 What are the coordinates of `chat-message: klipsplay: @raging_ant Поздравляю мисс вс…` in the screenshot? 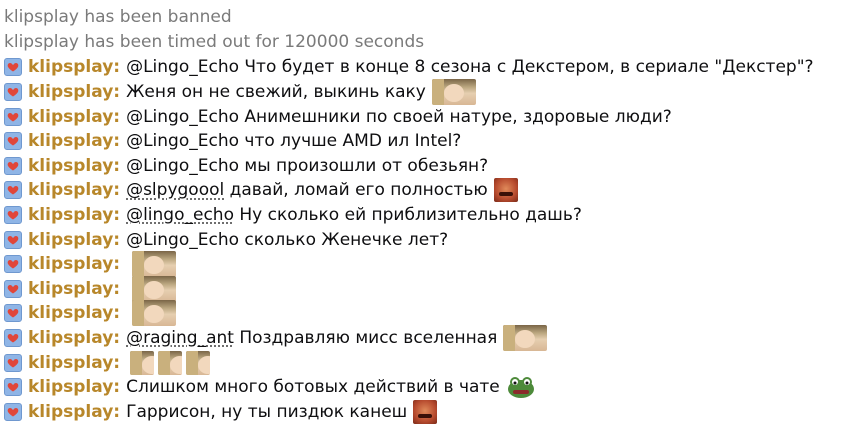 It's located at (434, 338).